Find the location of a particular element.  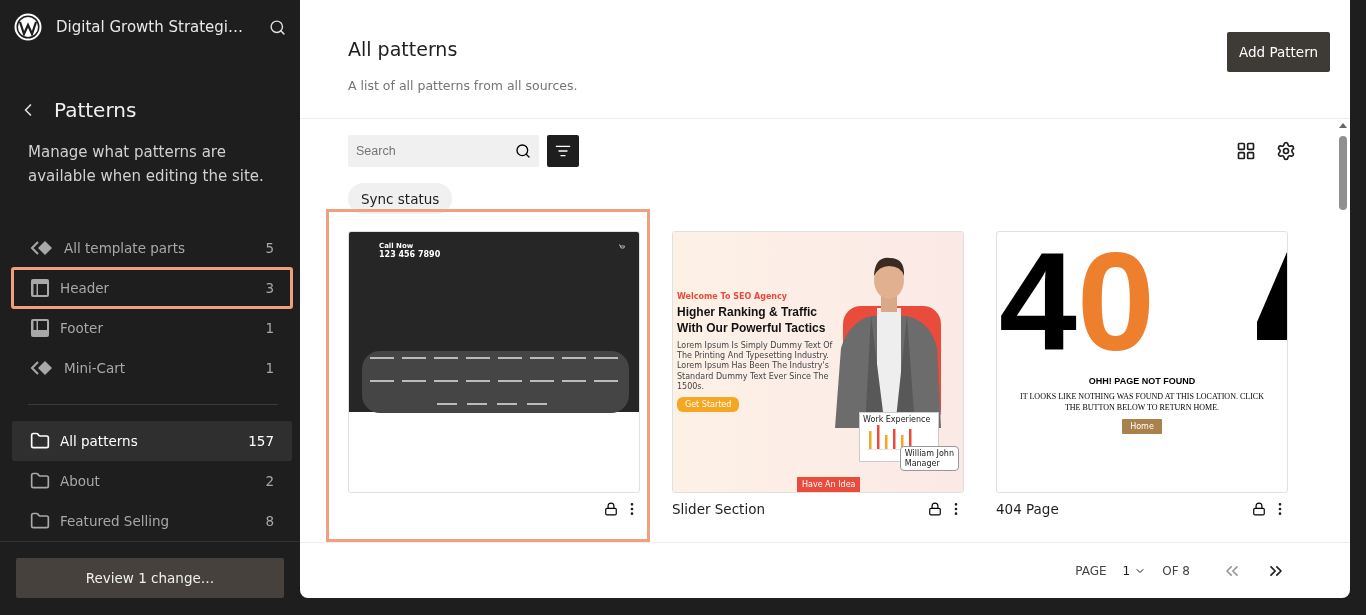

sidebar-title: Patterns is located at coordinates (95, 110).